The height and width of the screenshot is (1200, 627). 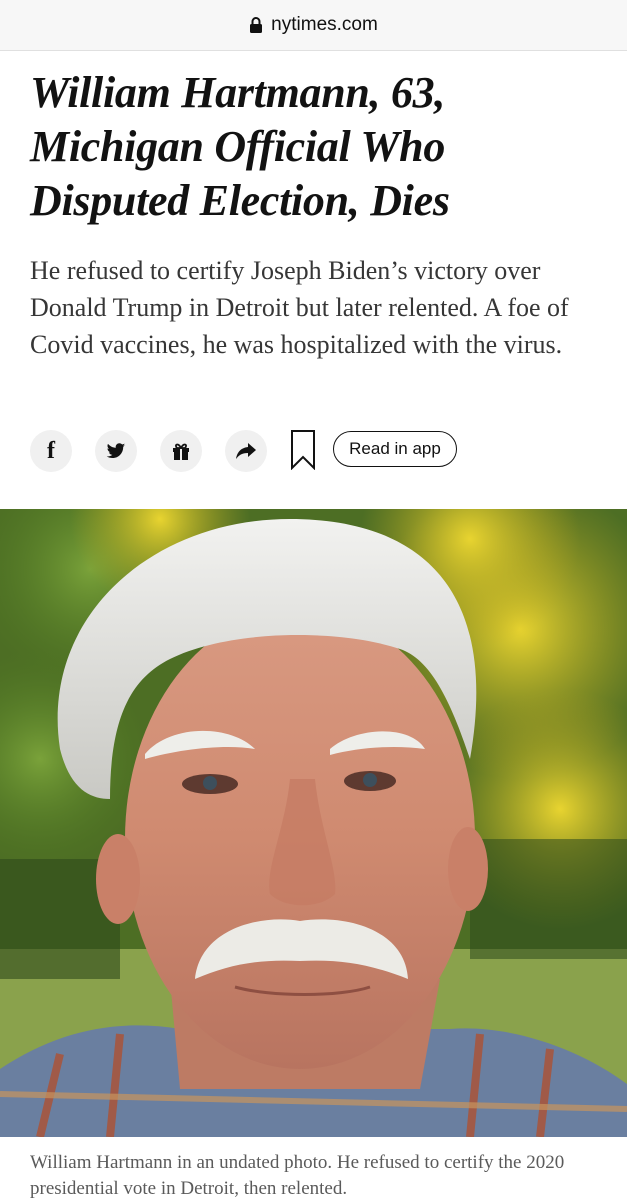 I want to click on browser-url-bar: nytimes.com, so click(x=313, y=25).